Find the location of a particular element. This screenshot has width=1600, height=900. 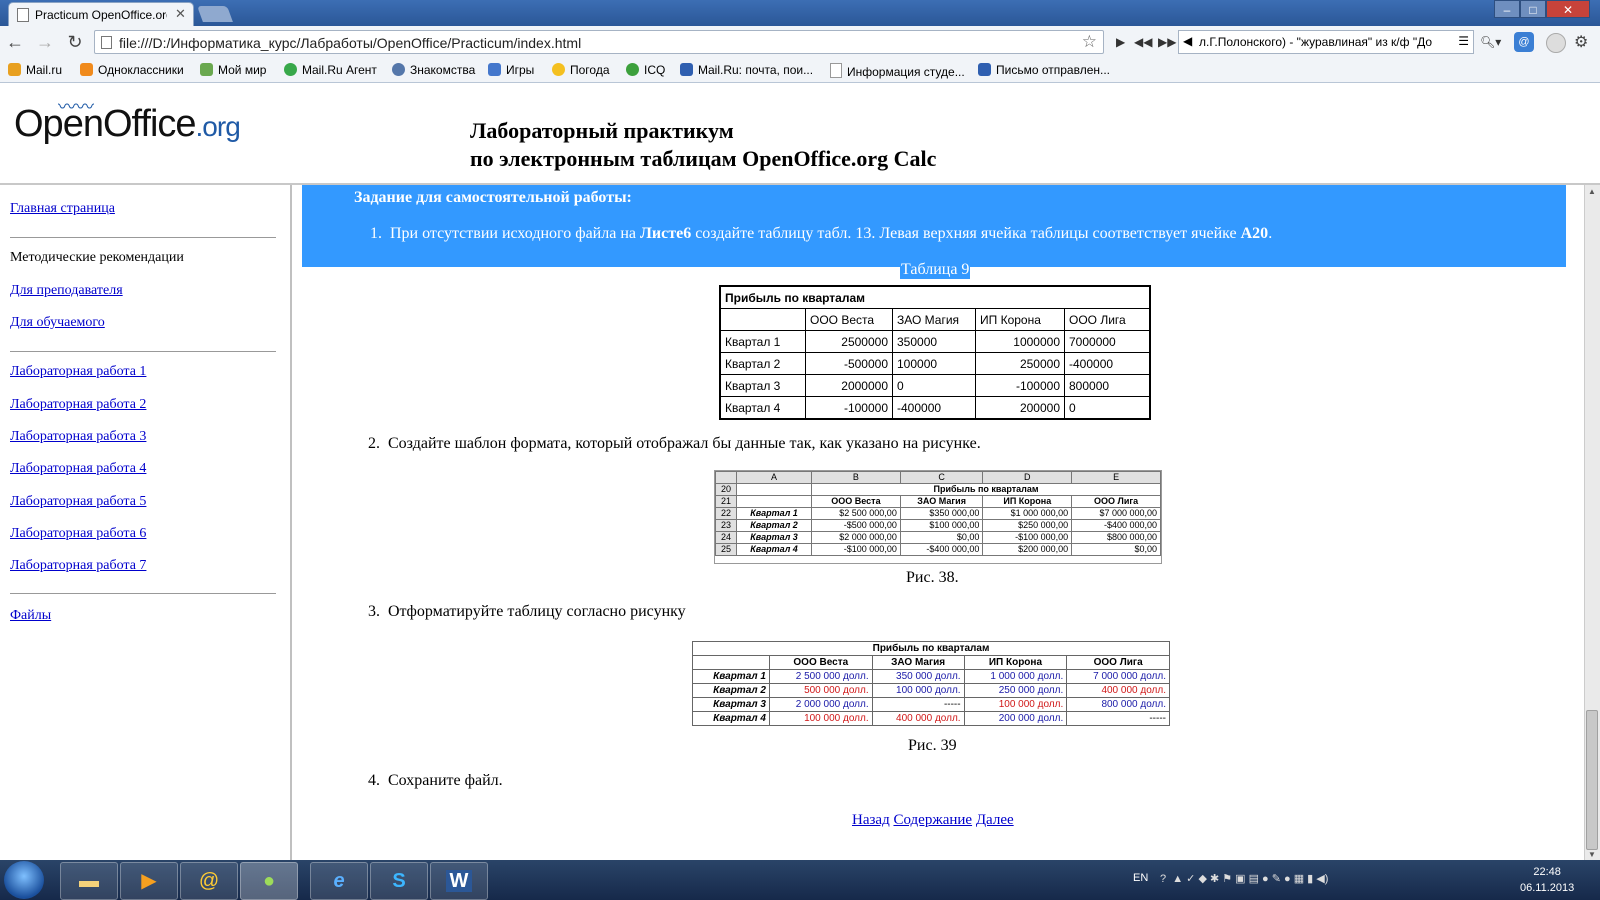

sidebar-item-lab3: Лабораторная работа 3 is located at coordinates (78, 437).